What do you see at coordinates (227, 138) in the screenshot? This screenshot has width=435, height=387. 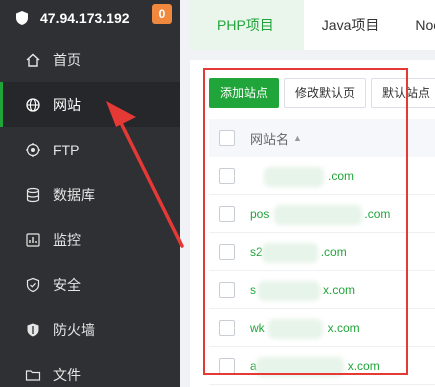 I see `select-all-checkbox` at bounding box center [227, 138].